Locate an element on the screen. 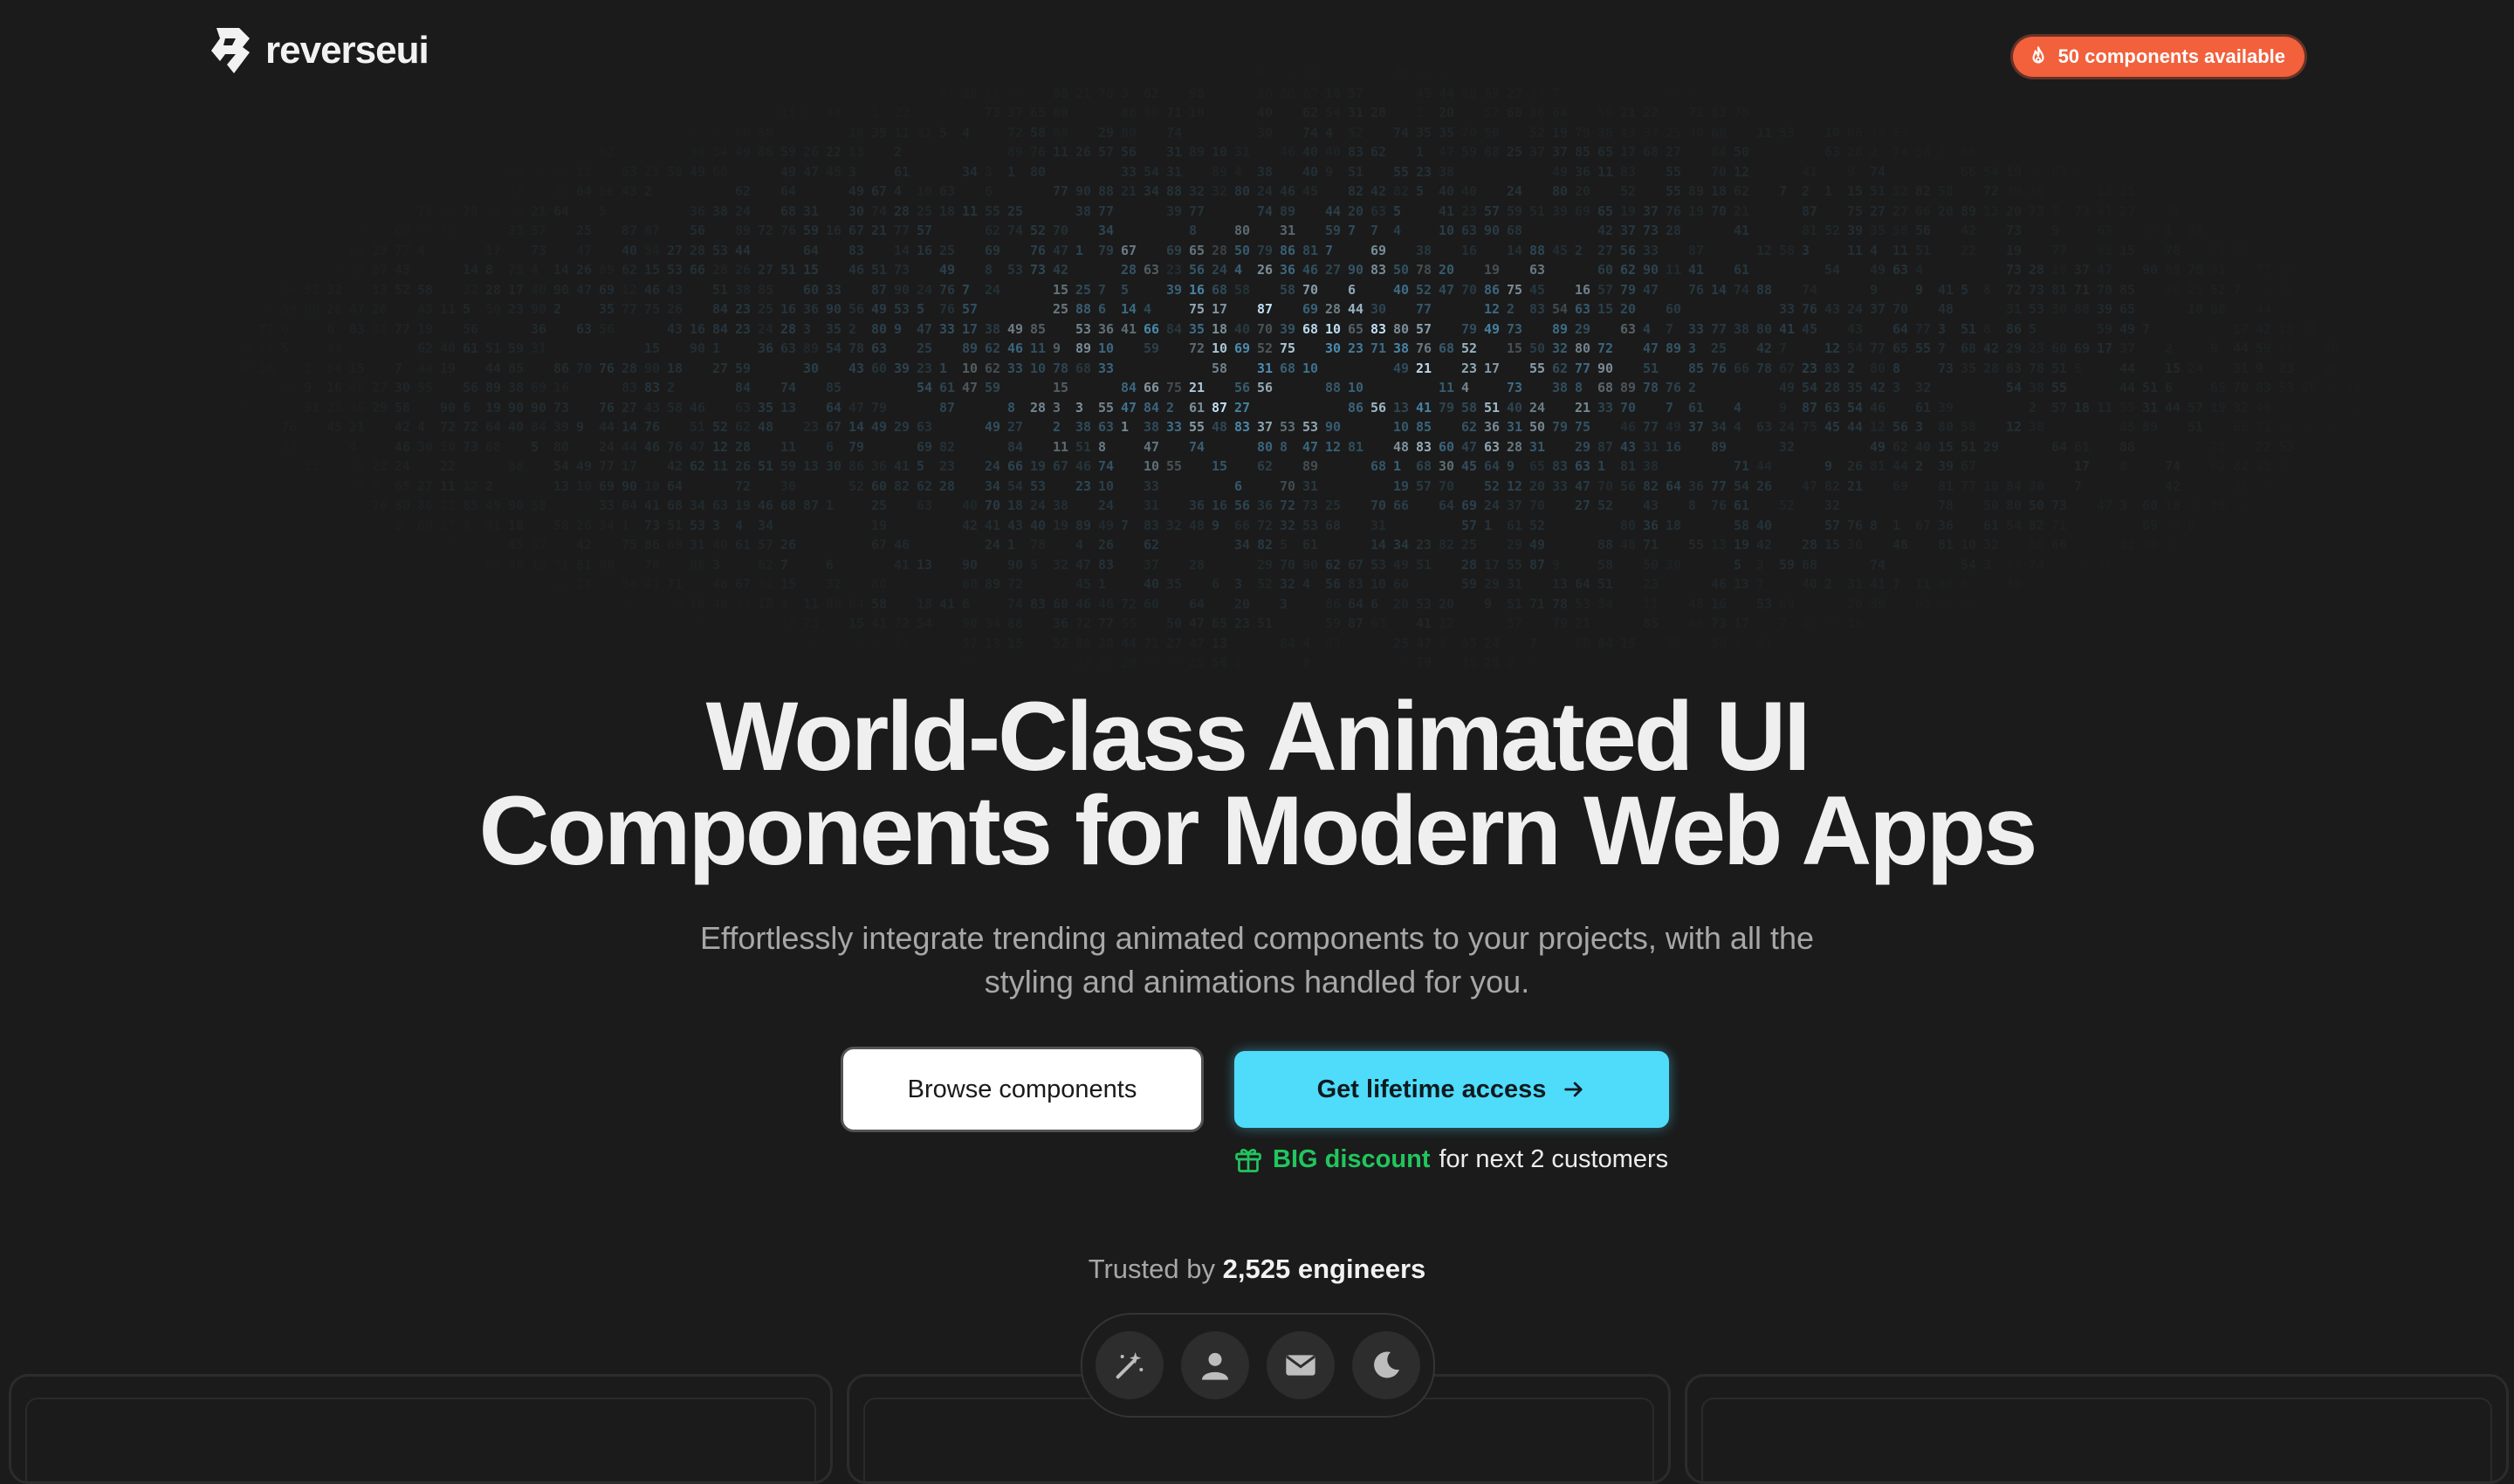 The image size is (2514, 1484). magic-wand-icon is located at coordinates (1130, 1365).